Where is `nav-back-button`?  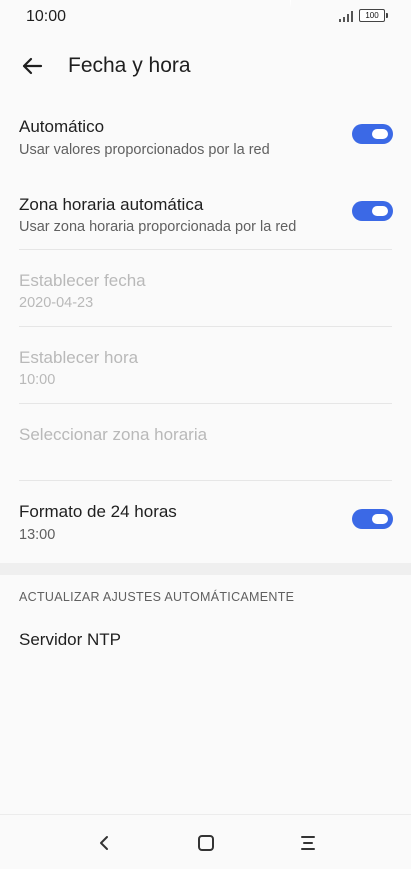 nav-back-button is located at coordinates (104, 843).